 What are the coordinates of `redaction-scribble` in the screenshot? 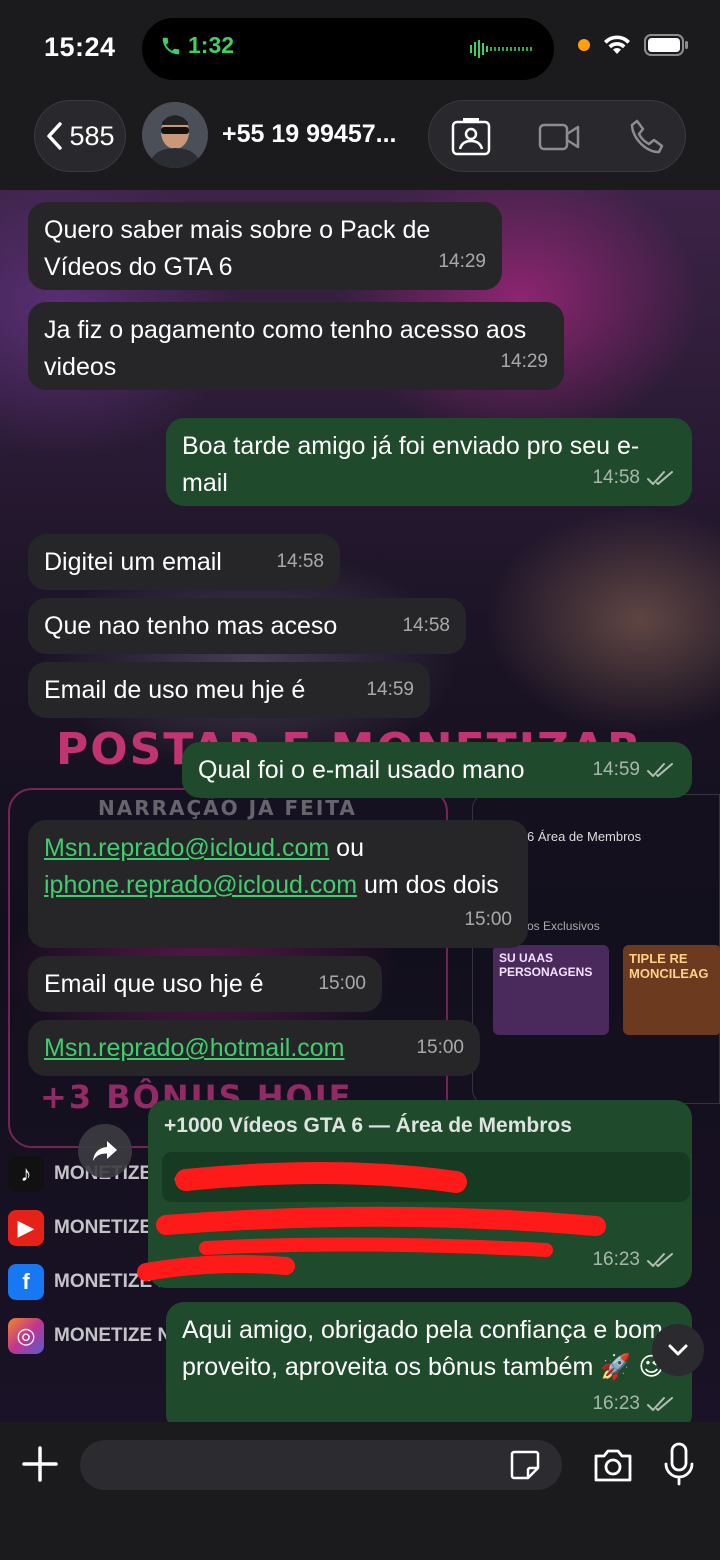 It's located at (371, 1221).